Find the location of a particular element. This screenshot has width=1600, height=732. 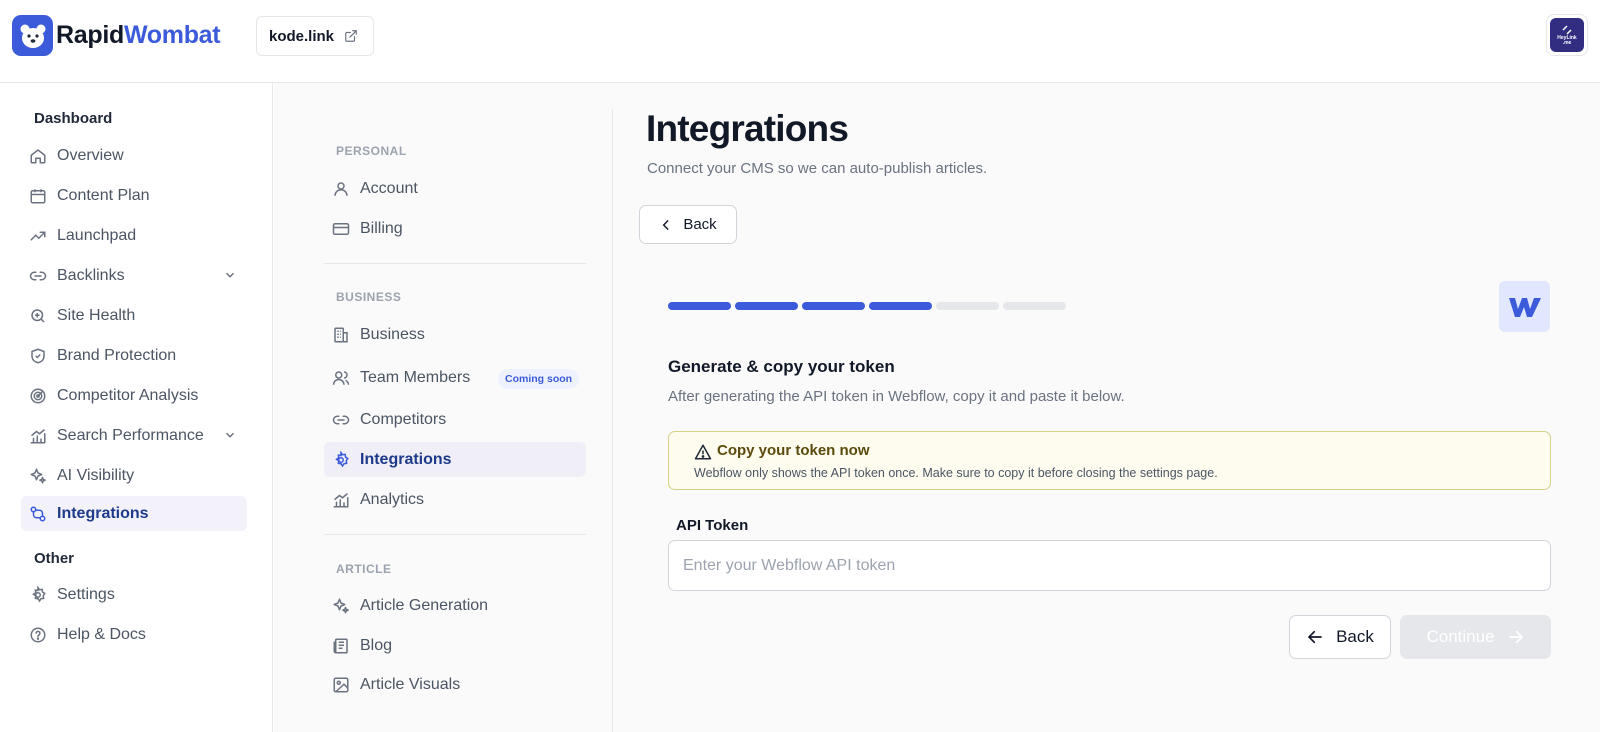

site-link-chip: kode.link is located at coordinates (315, 36).